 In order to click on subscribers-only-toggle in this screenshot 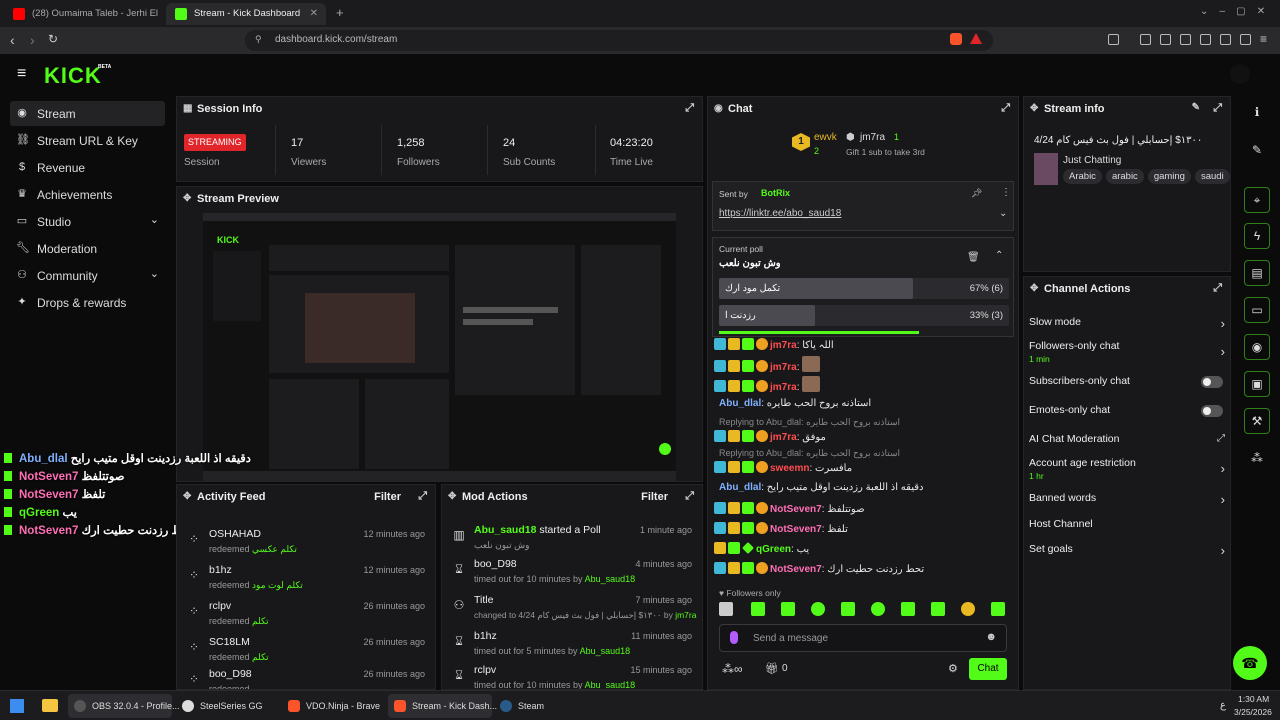, I will do `click(1212, 382)`.